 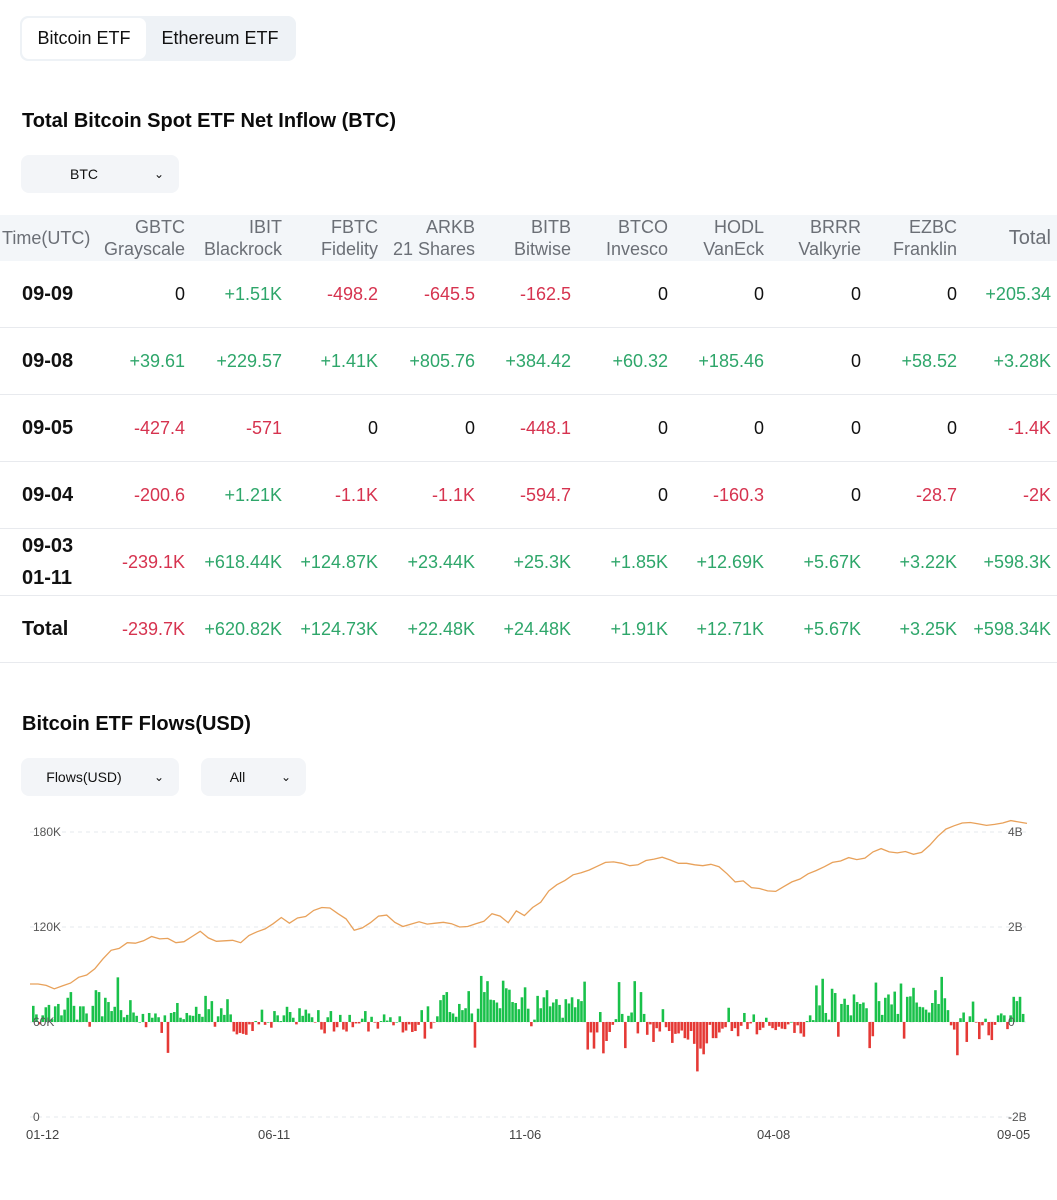 What do you see at coordinates (239, 361) in the screenshot?
I see `row-value: +229.57` at bounding box center [239, 361].